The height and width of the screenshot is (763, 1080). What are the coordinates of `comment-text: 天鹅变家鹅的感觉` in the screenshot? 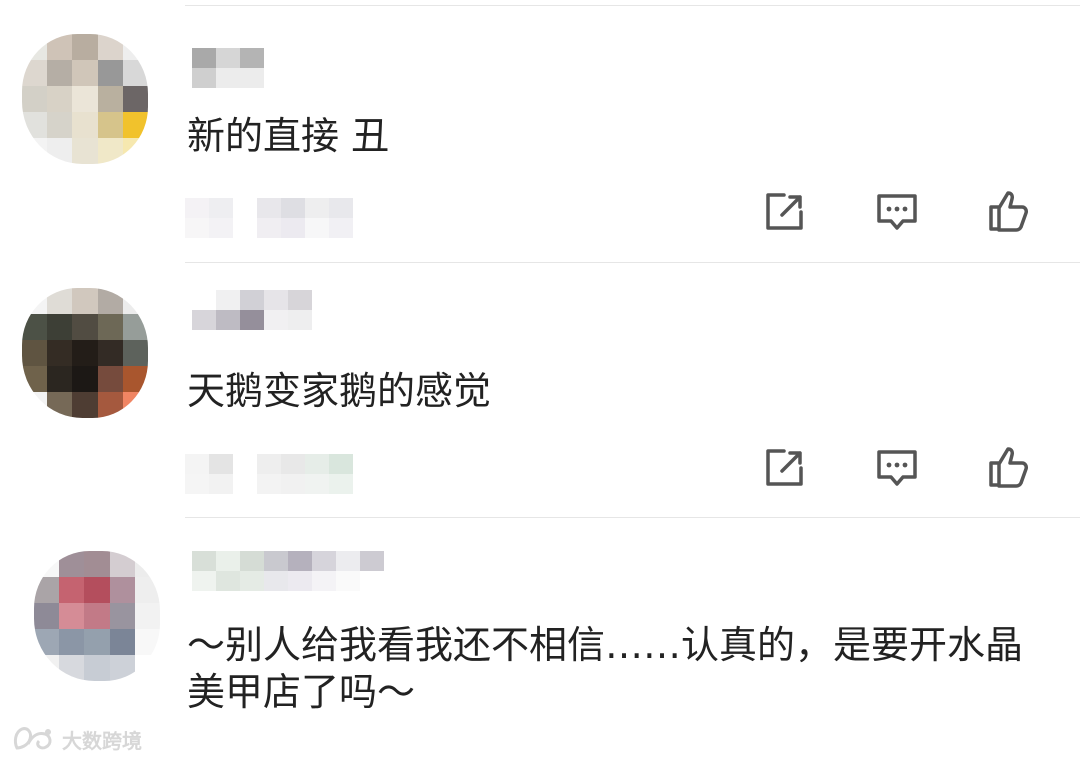 It's located at (339, 391).